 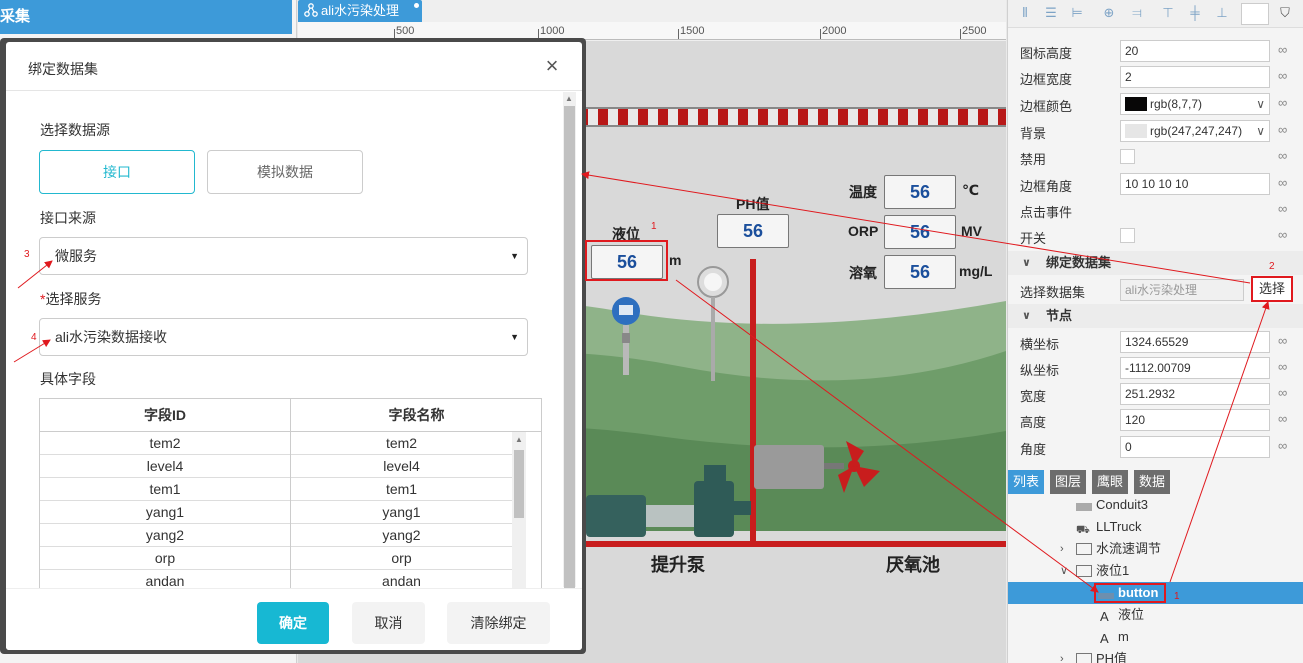 I want to click on disabled-checkbox, so click(x=1127, y=156).